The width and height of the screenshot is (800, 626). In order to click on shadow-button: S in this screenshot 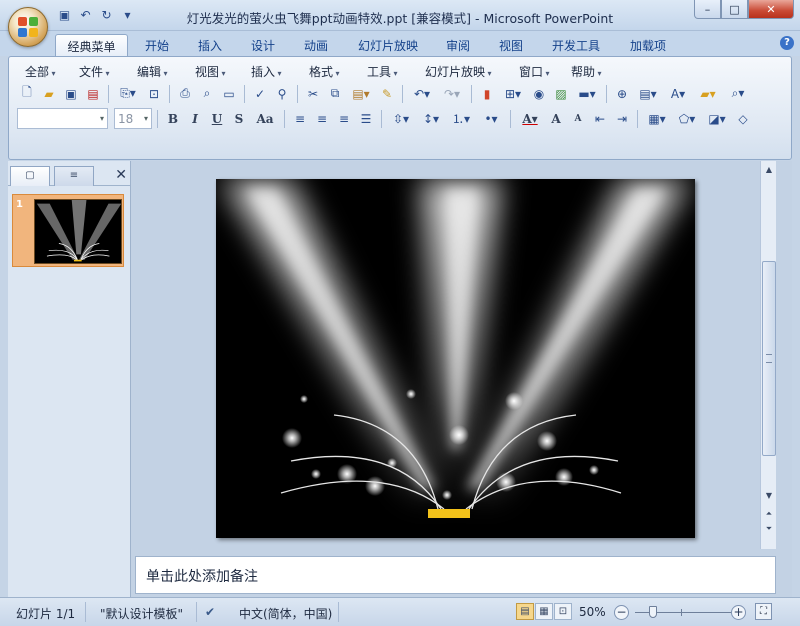, I will do `click(239, 118)`.